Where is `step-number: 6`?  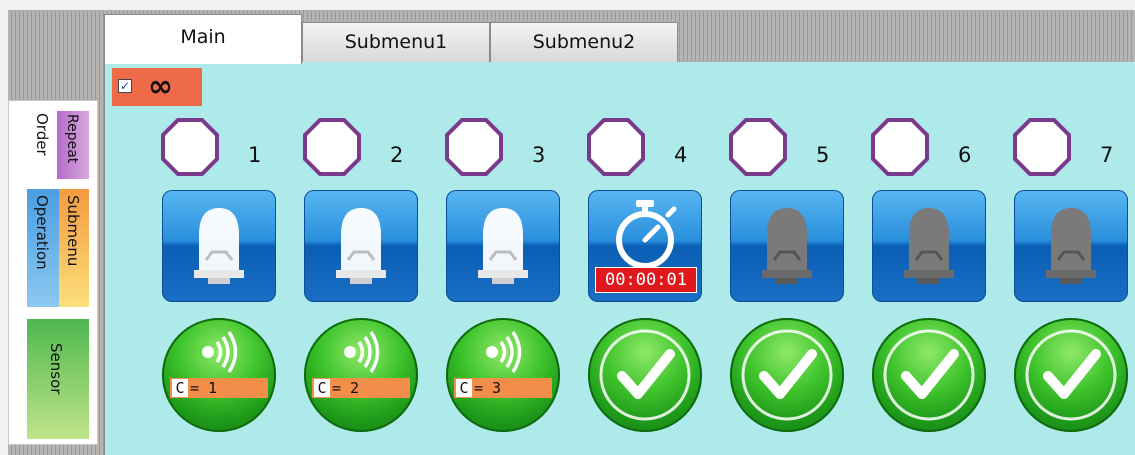
step-number: 6 is located at coordinates (965, 155).